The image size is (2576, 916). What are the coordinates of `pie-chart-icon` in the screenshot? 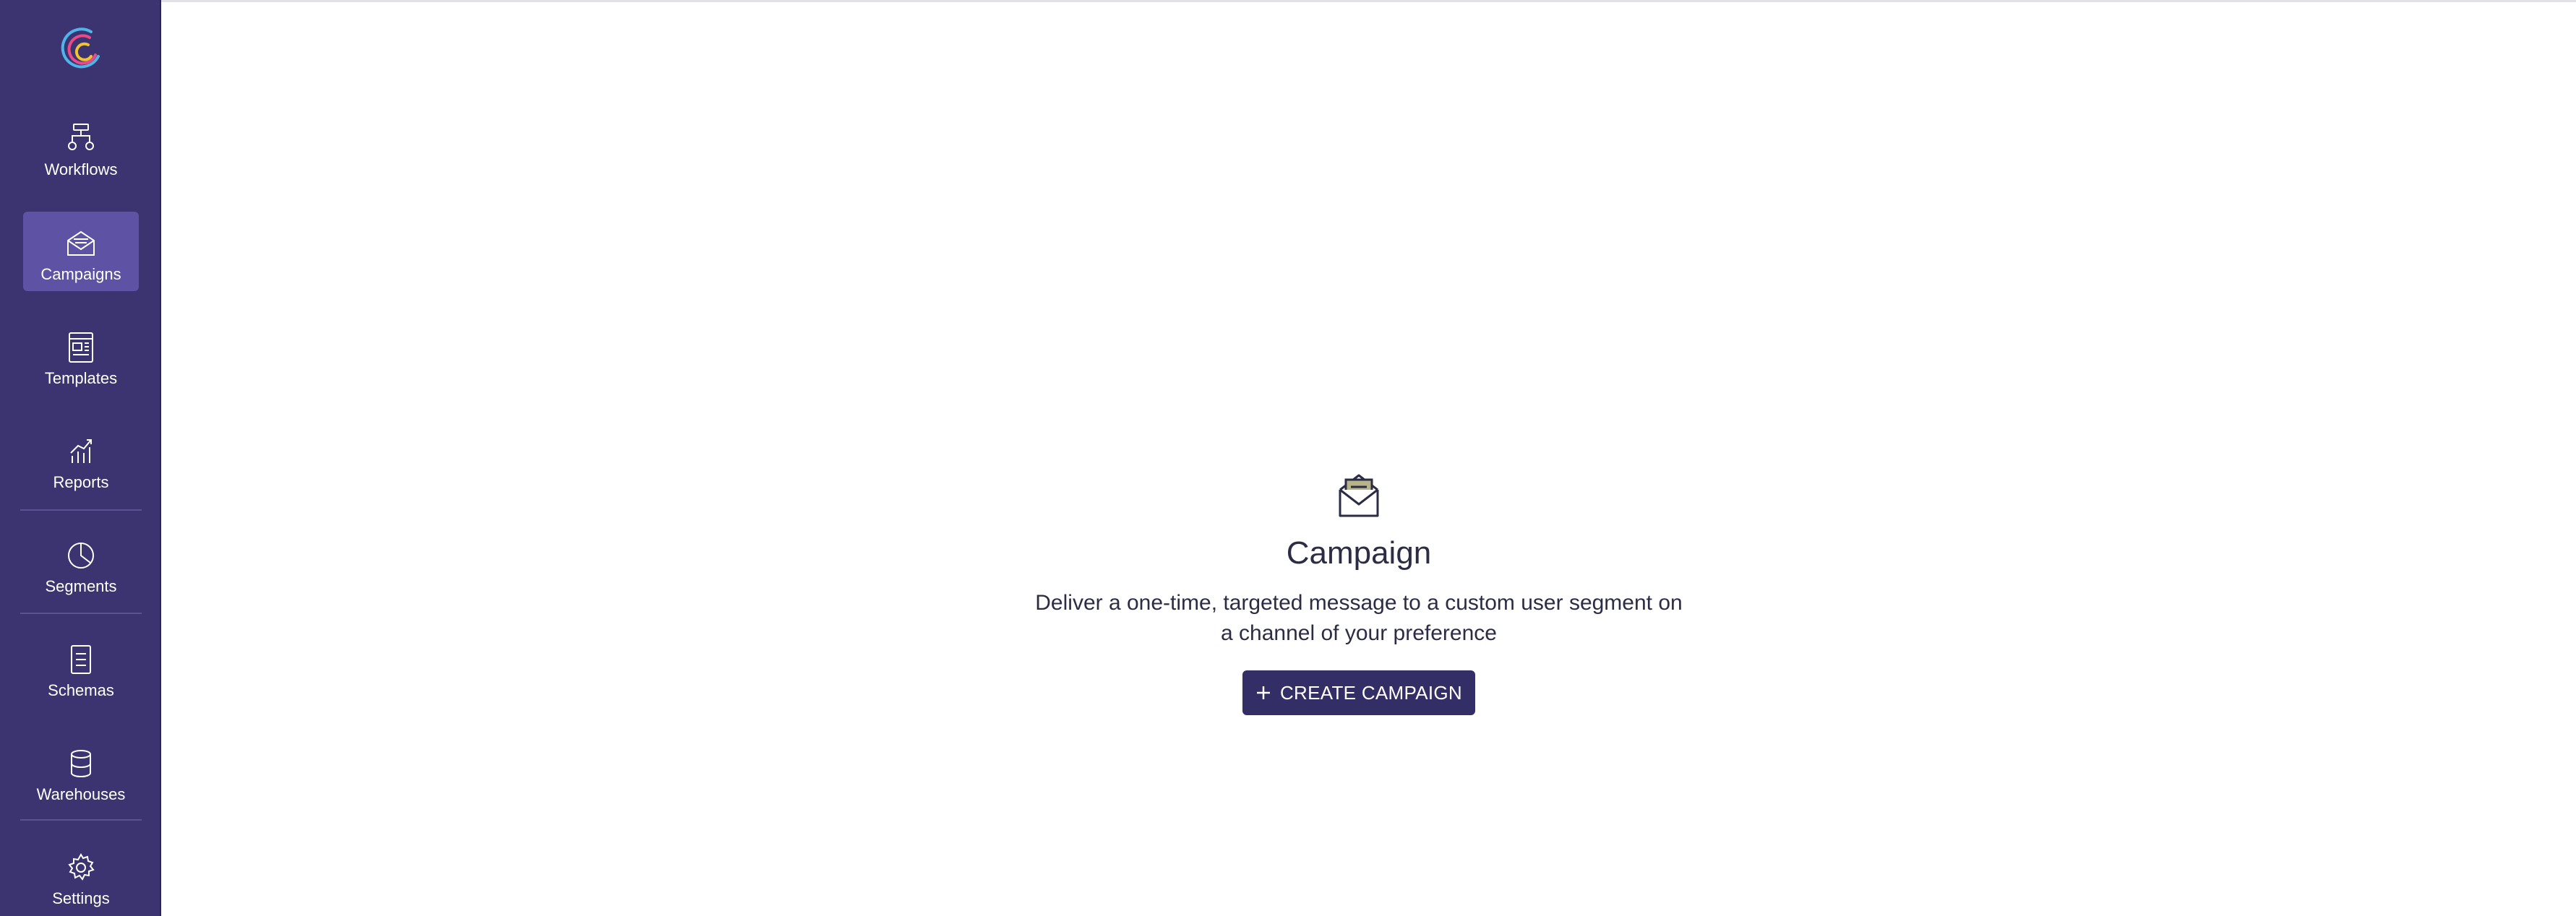 It's located at (81, 556).